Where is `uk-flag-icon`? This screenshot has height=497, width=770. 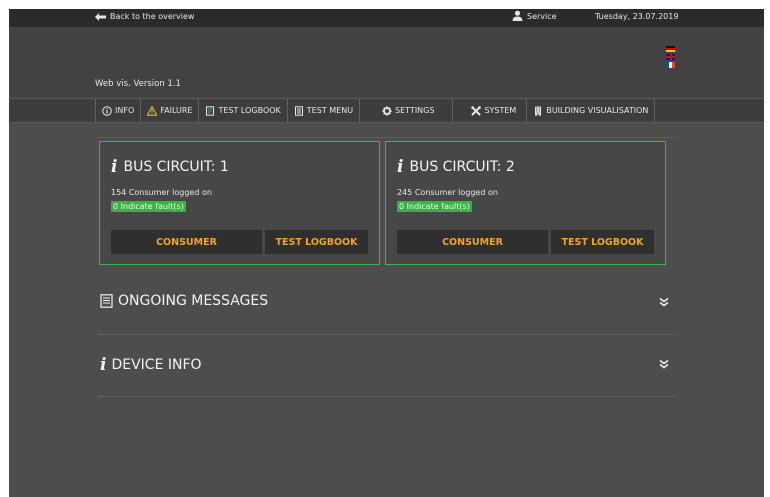 uk-flag-icon is located at coordinates (670, 57).